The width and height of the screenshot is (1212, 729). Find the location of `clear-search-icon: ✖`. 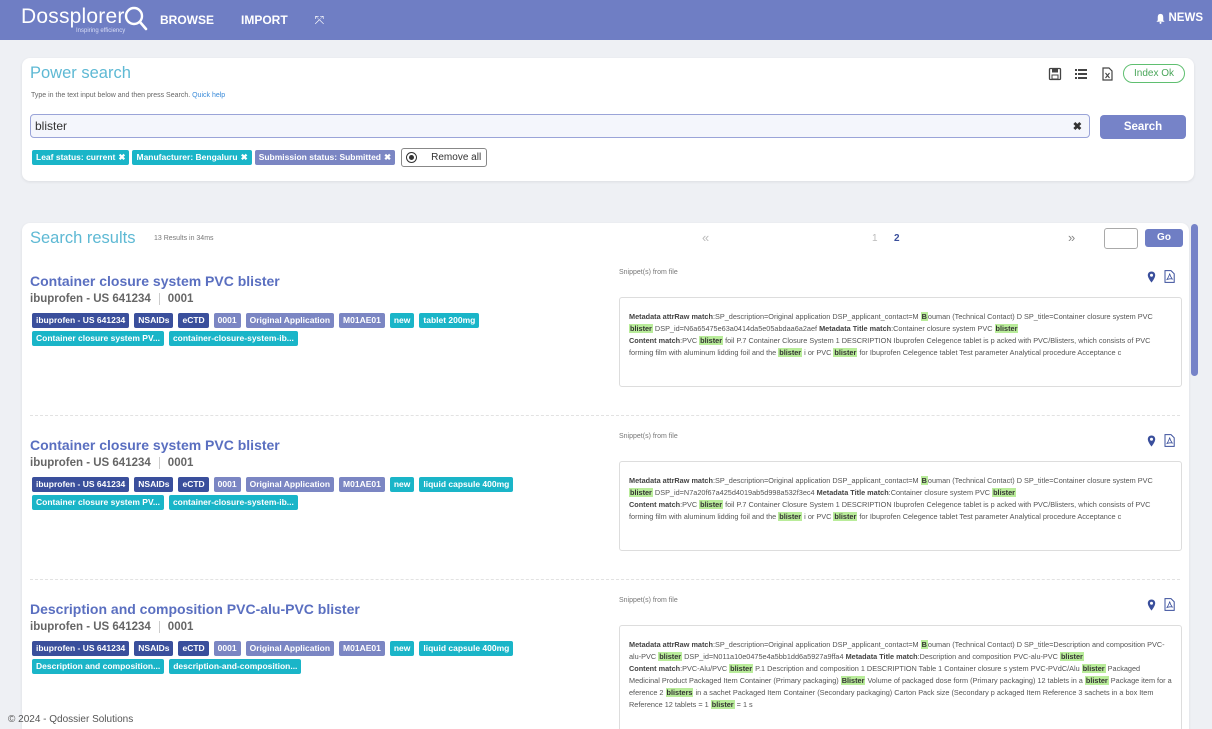

clear-search-icon: ✖ is located at coordinates (1077, 126).